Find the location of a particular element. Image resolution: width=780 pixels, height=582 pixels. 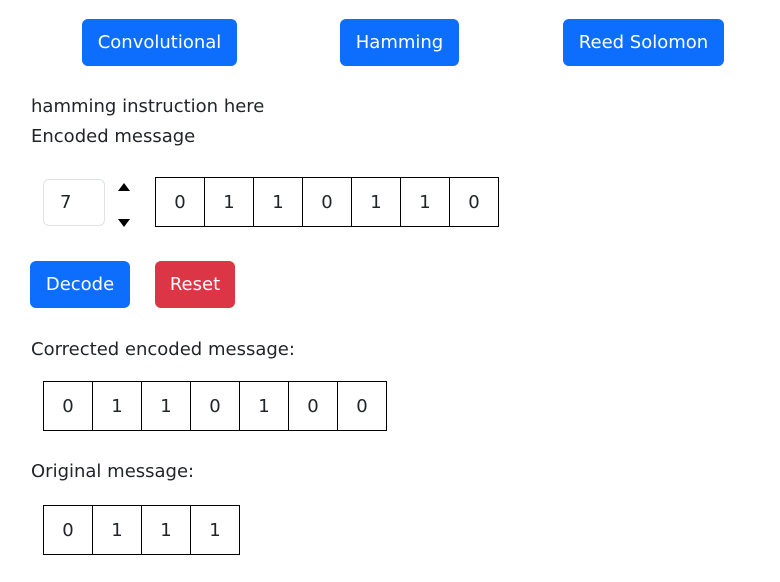

original-bits: 0 1 1 1 is located at coordinates (141, 530).